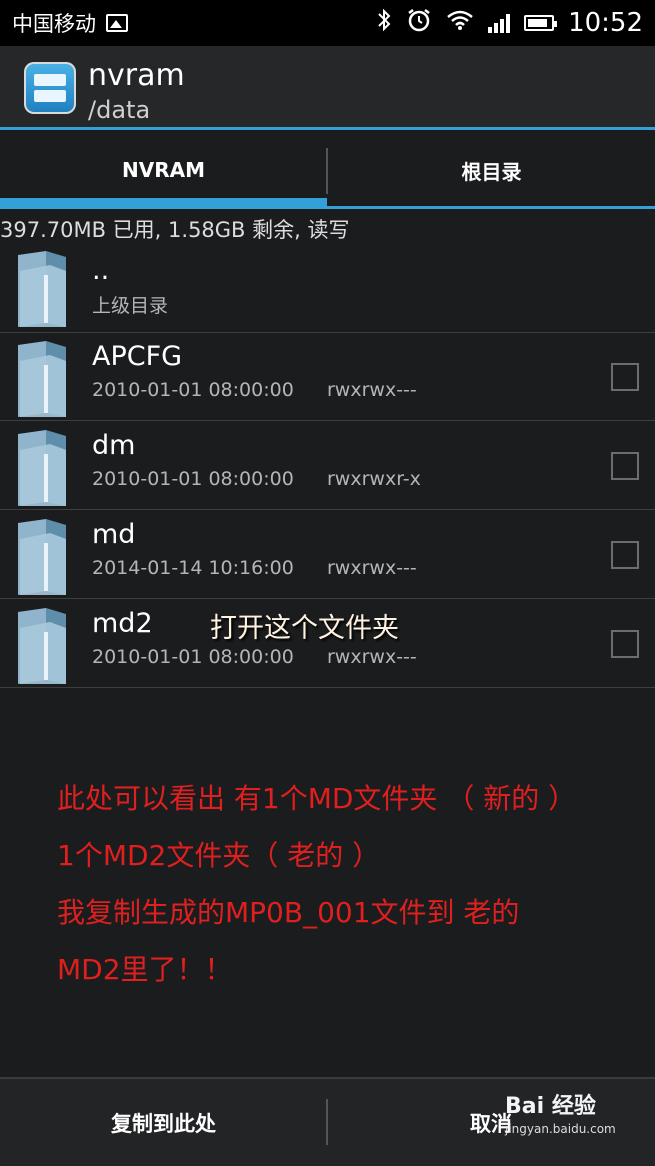 The image size is (655, 1166). I want to click on baidu-watermark: Bai 经验 jingyan.baidu.com, so click(560, 1112).